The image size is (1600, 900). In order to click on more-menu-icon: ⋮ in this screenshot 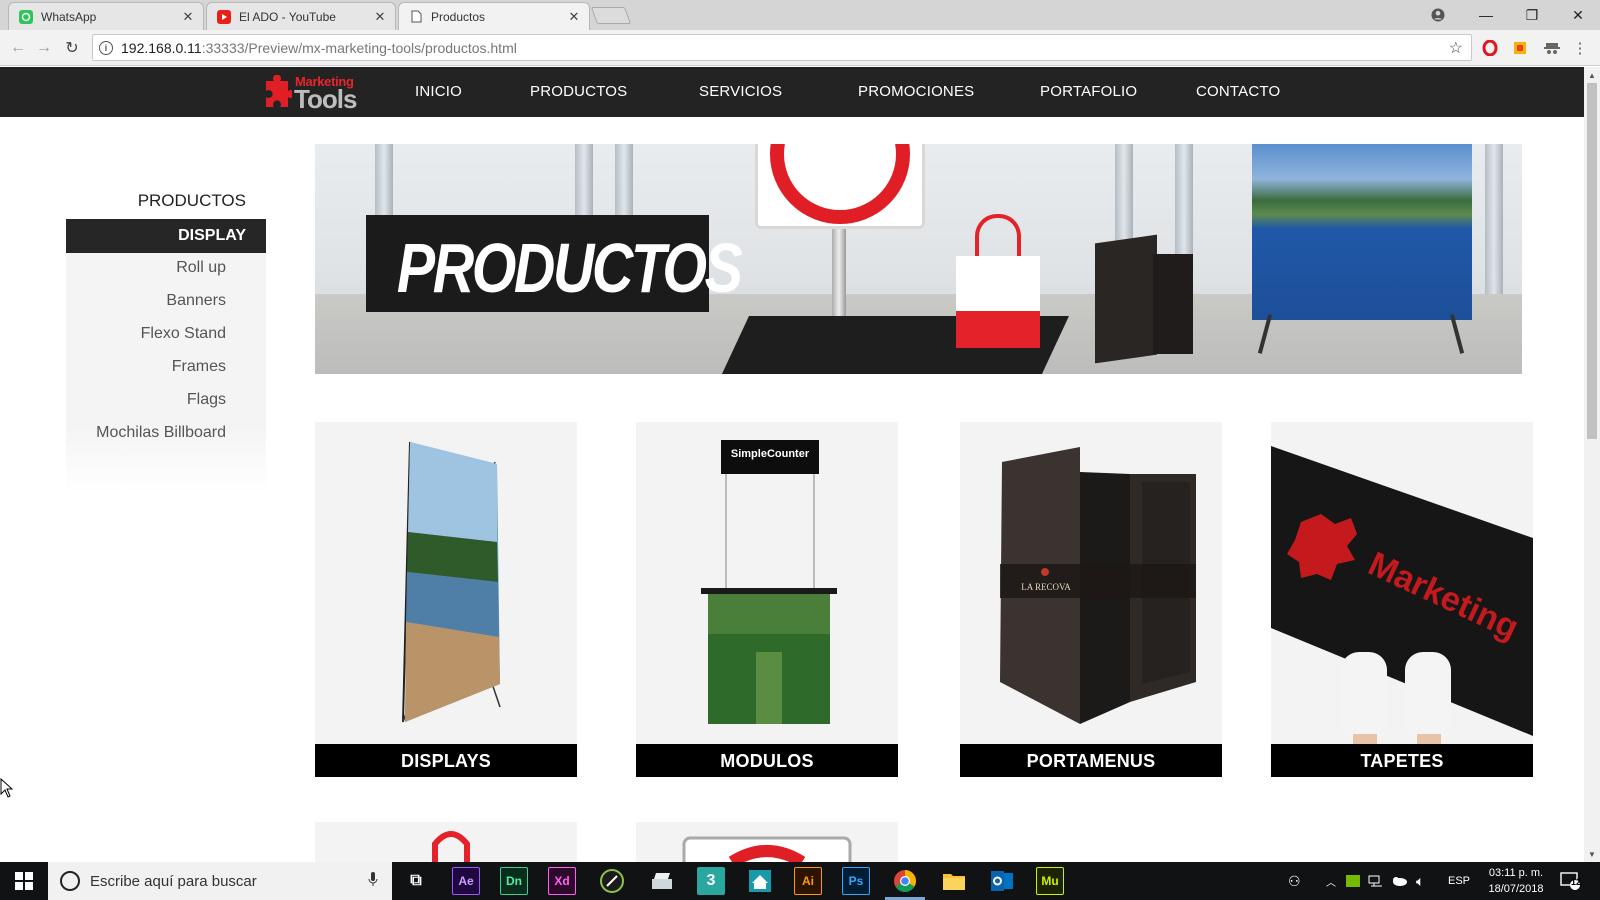, I will do `click(1580, 48)`.